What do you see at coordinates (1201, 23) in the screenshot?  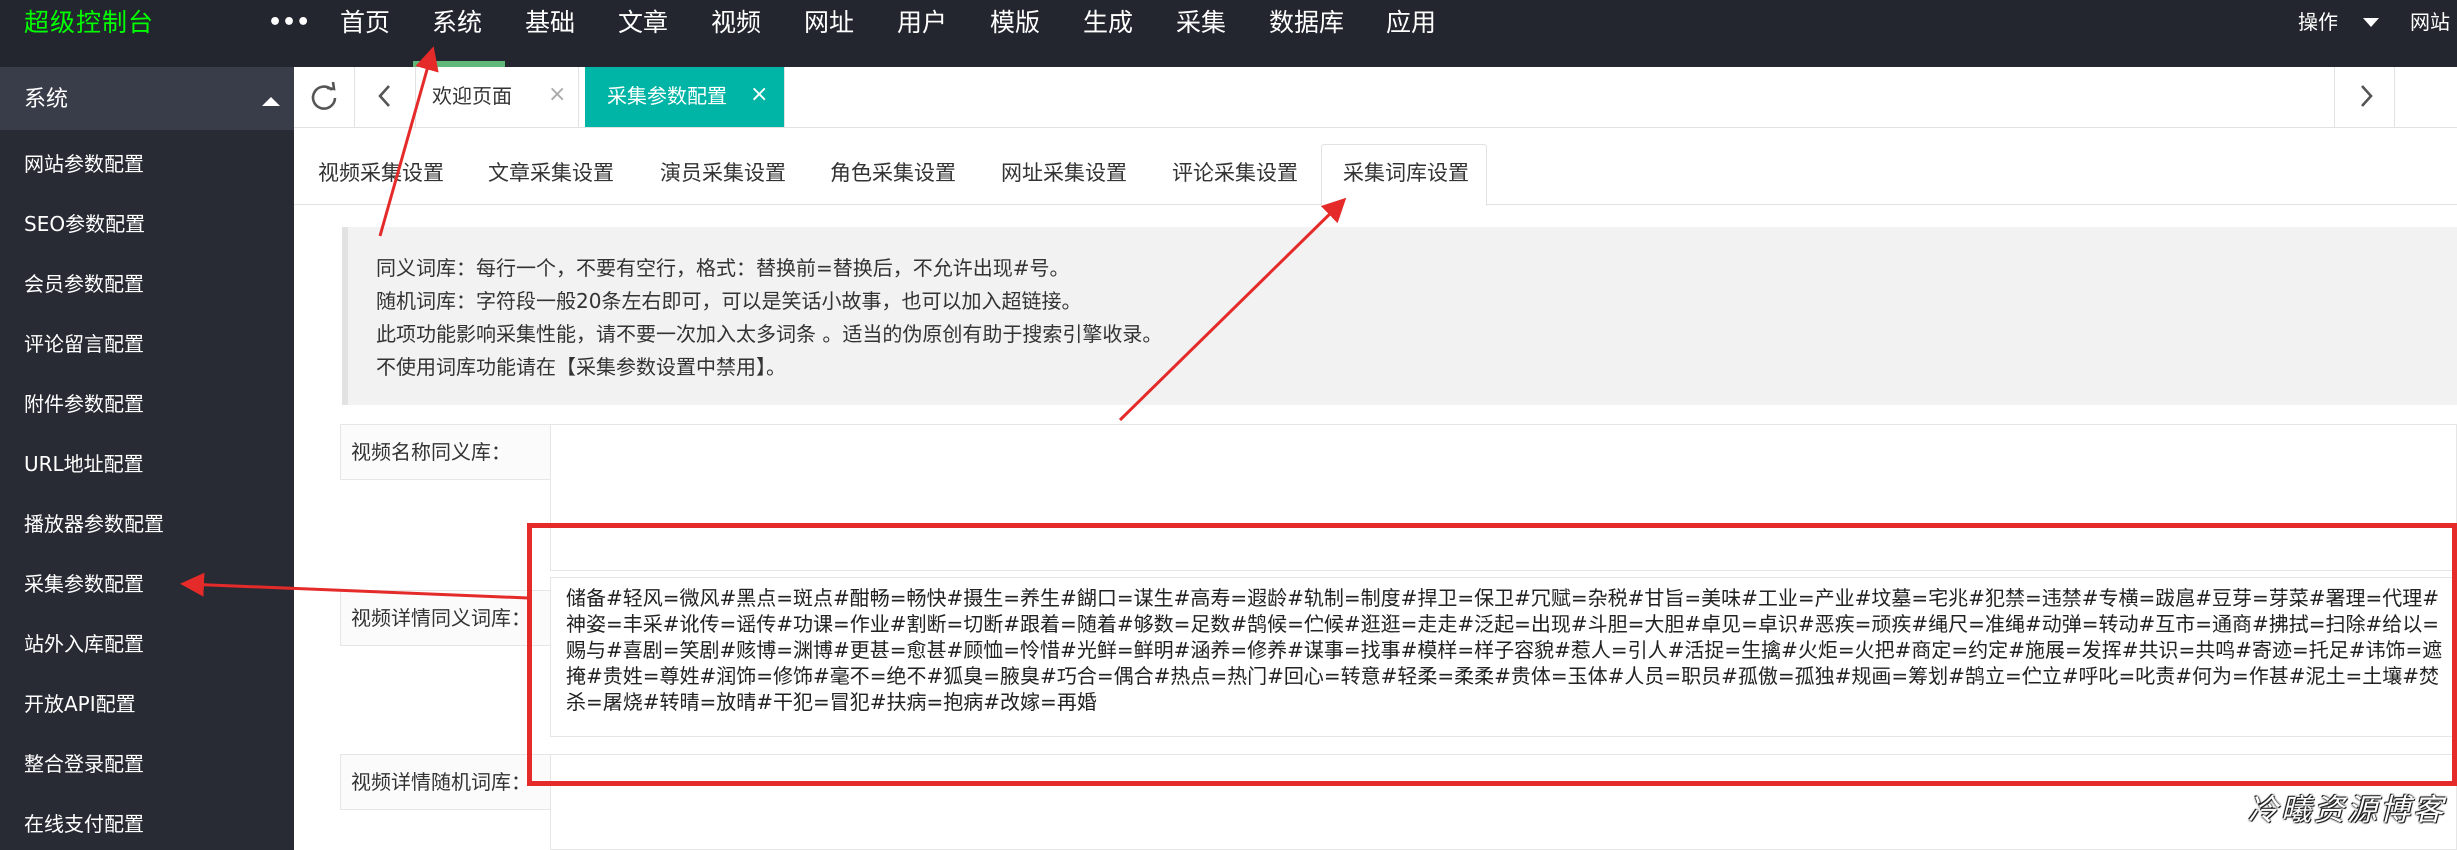 I see `nav-item-collect: 采集` at bounding box center [1201, 23].